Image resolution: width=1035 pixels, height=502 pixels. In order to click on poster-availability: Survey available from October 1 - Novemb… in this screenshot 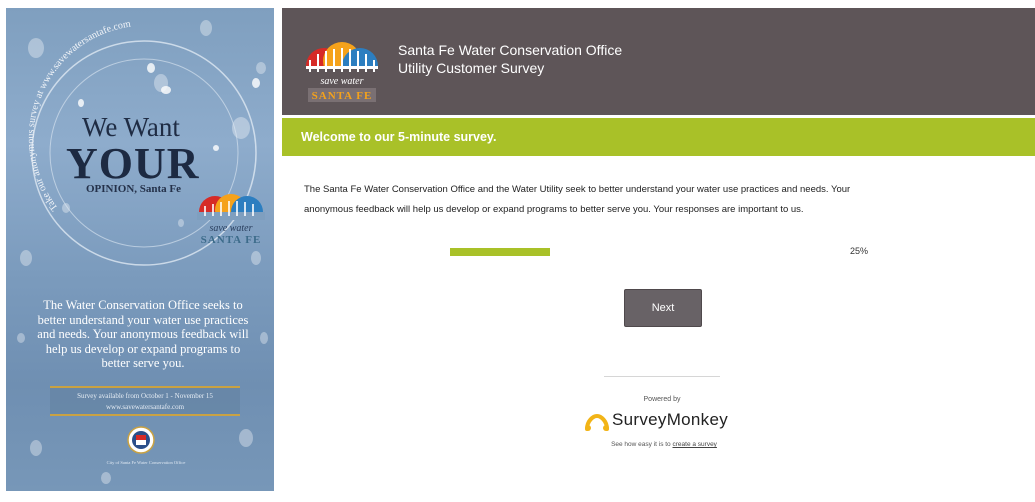, I will do `click(145, 401)`.